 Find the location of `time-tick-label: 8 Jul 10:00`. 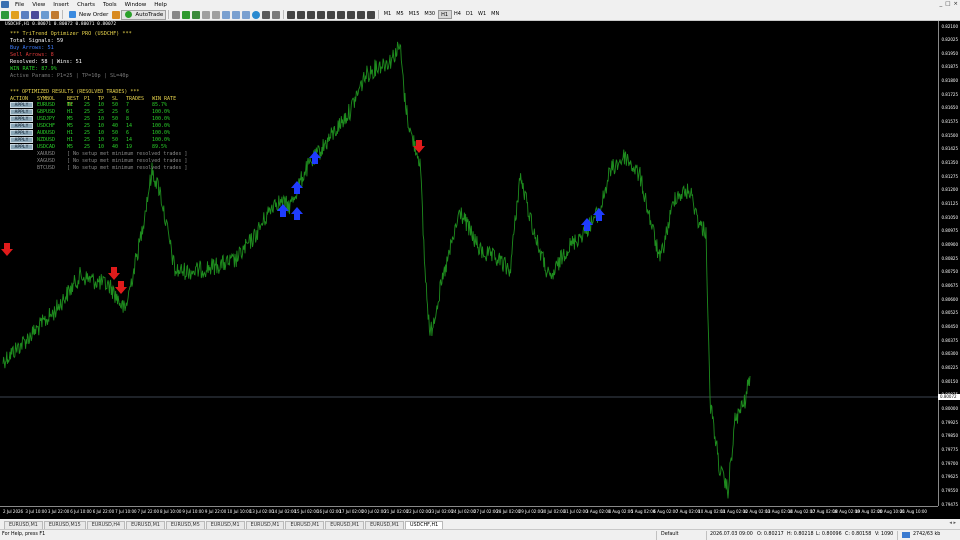

time-tick-label: 8 Jul 10:00 is located at coordinates (170, 511).